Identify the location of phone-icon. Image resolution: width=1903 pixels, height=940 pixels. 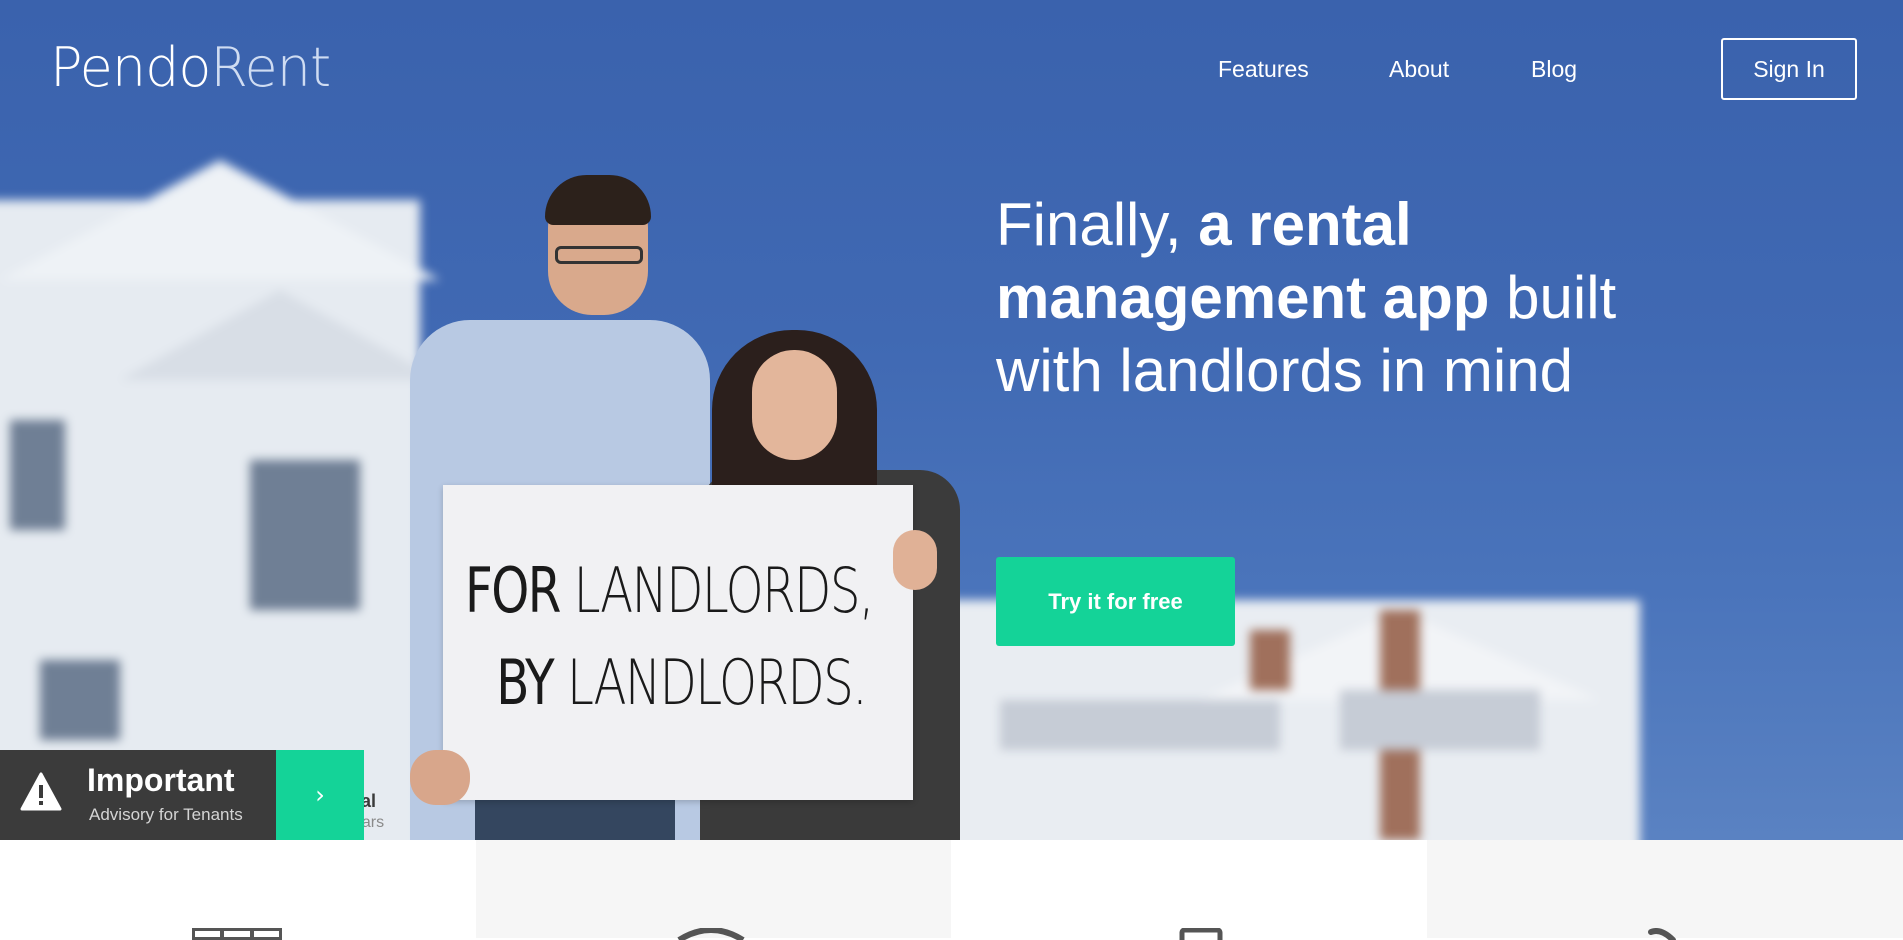
(1201, 934).